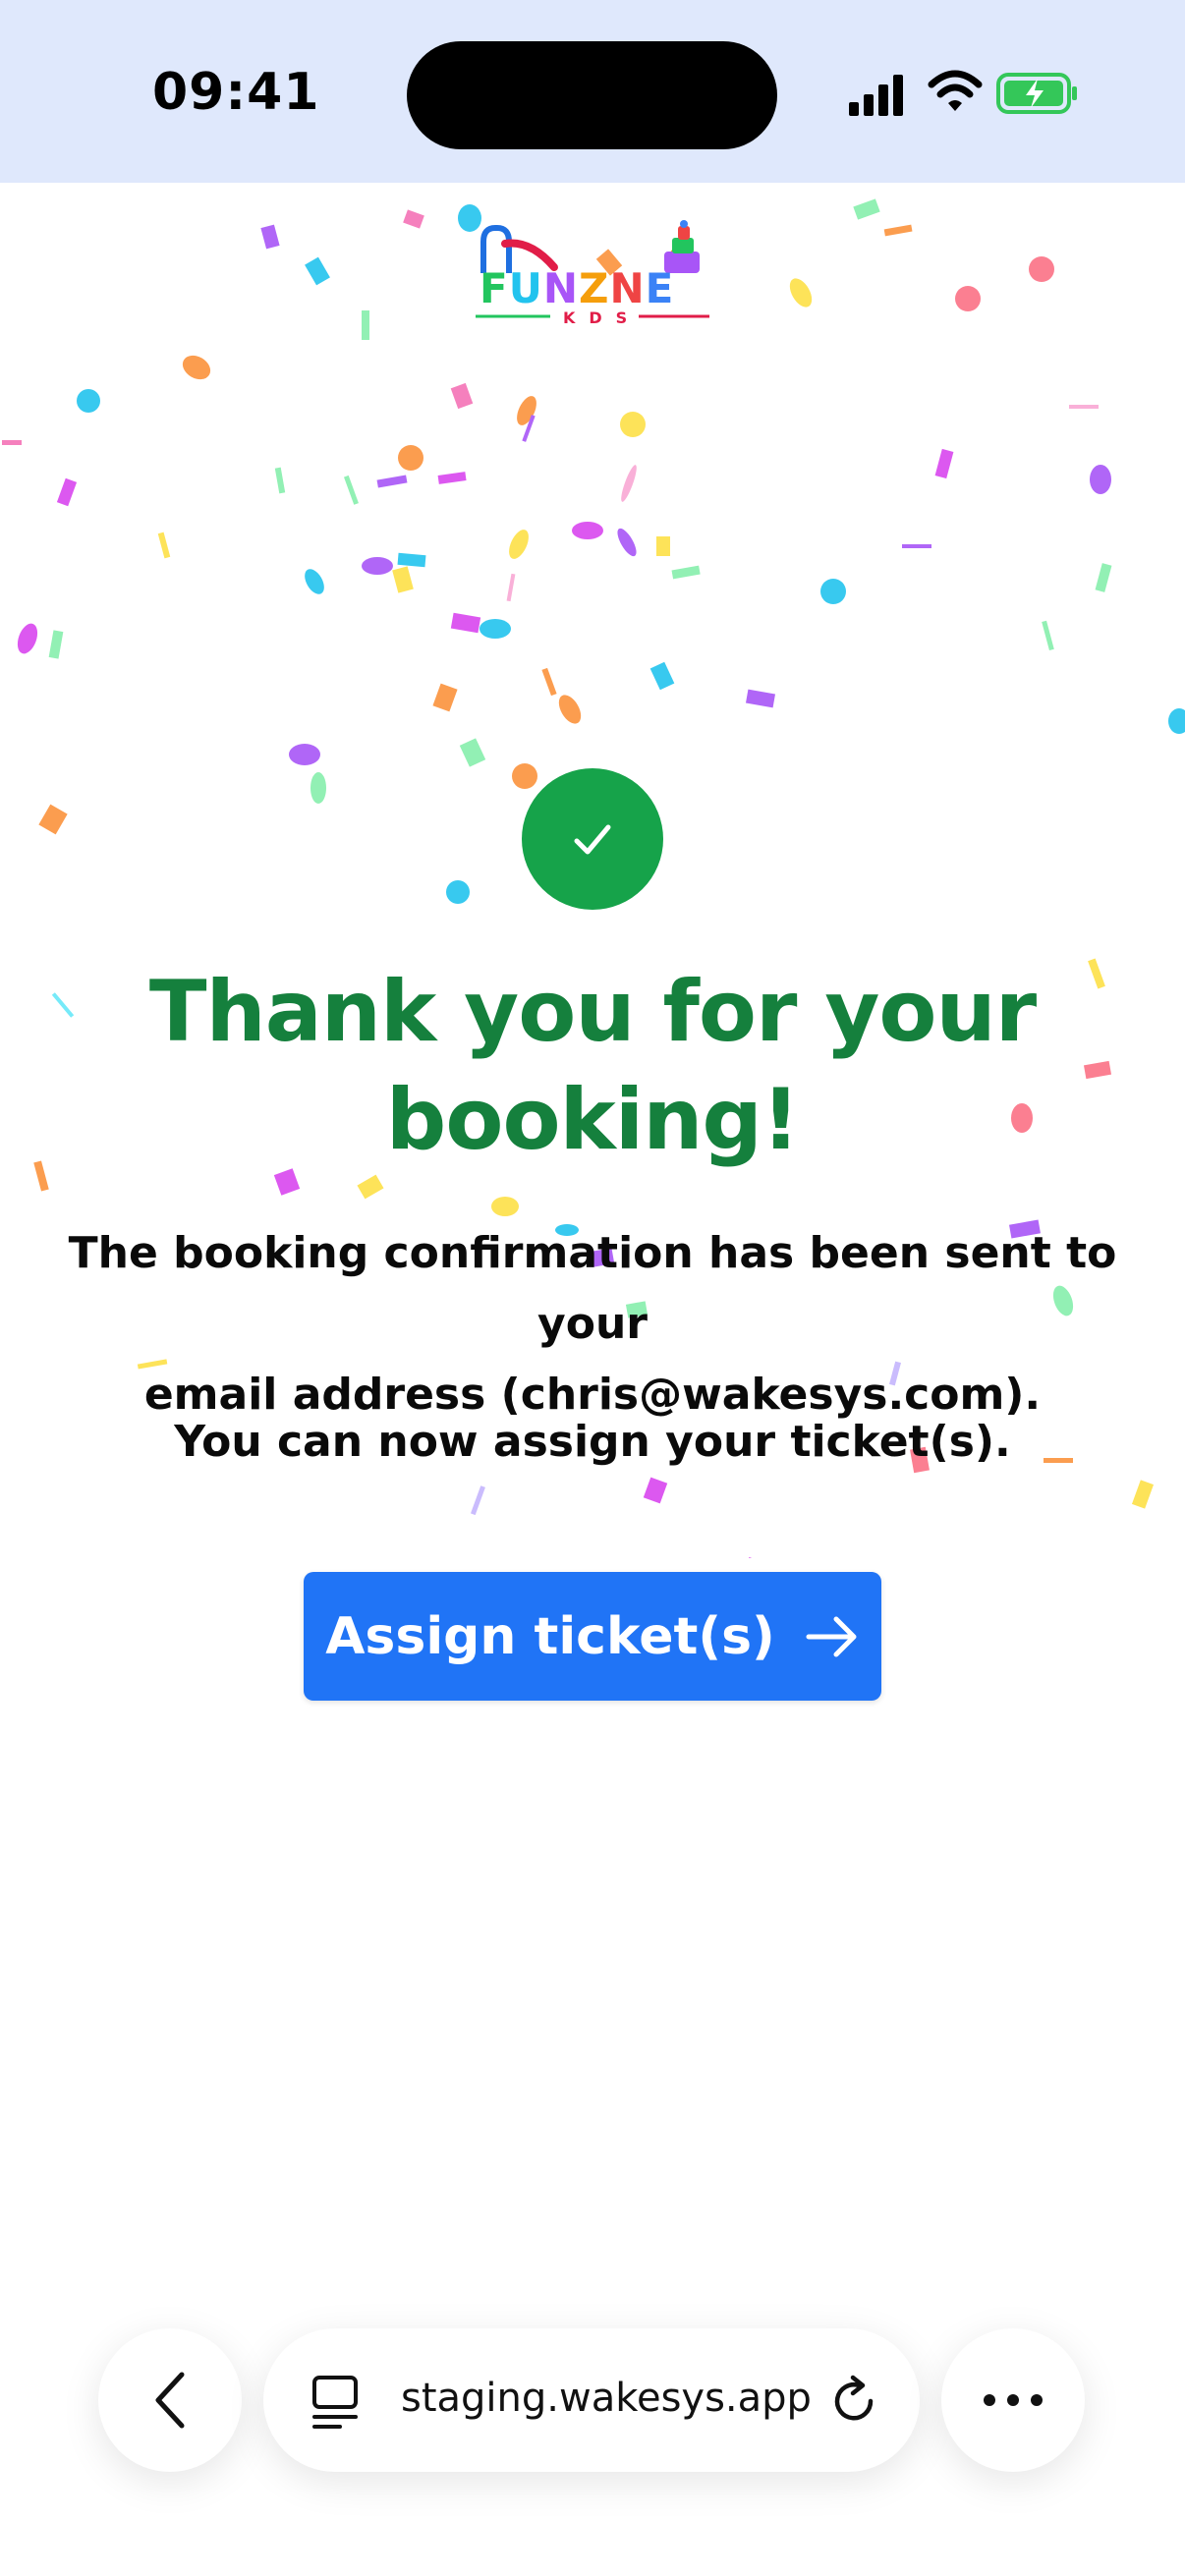 The image size is (1185, 2576). Describe the element at coordinates (336, 2403) in the screenshot. I see `tabs-icon` at that location.